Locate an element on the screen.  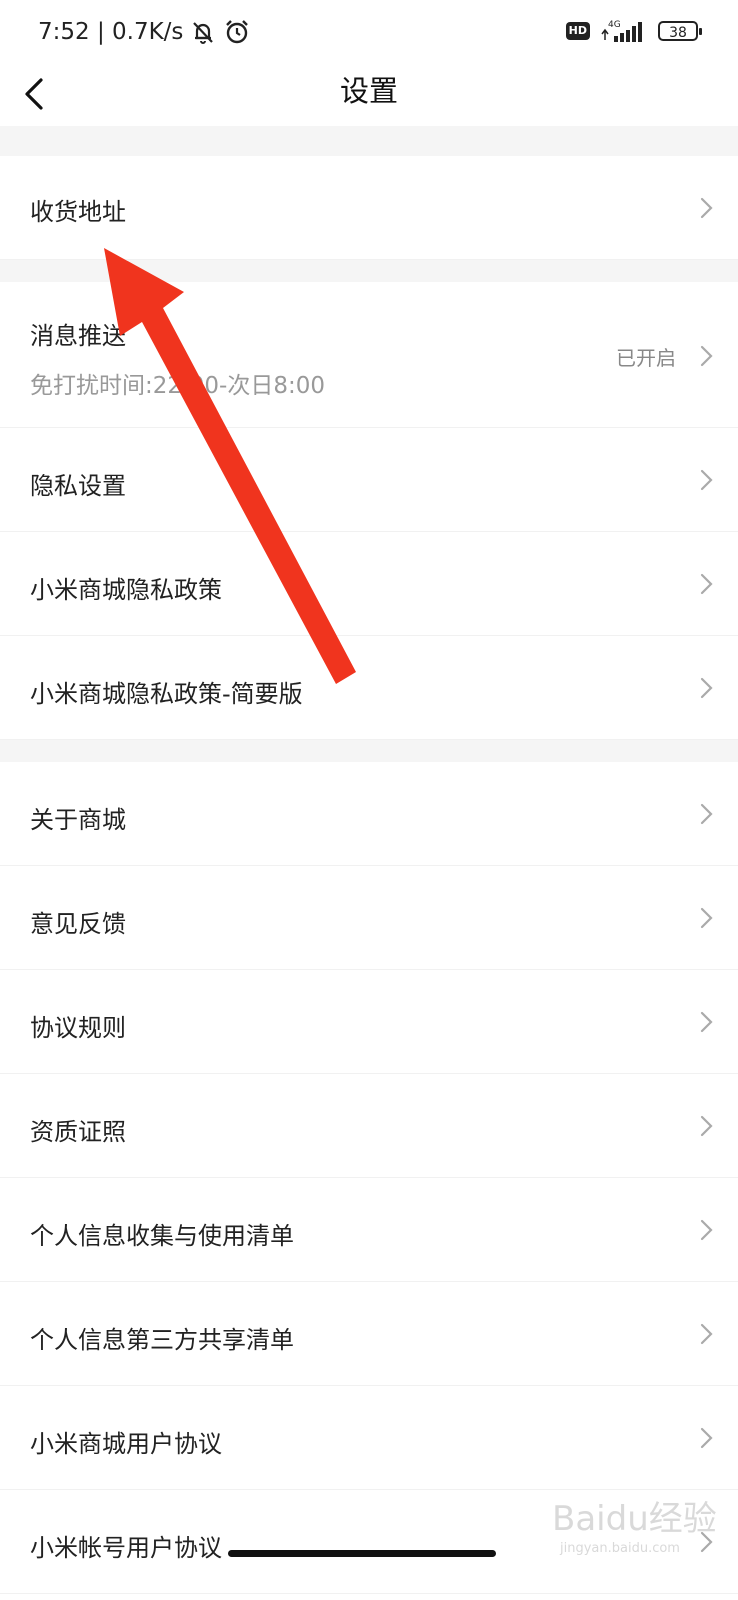
row-qualification: 资质证照 is located at coordinates (369, 1126).